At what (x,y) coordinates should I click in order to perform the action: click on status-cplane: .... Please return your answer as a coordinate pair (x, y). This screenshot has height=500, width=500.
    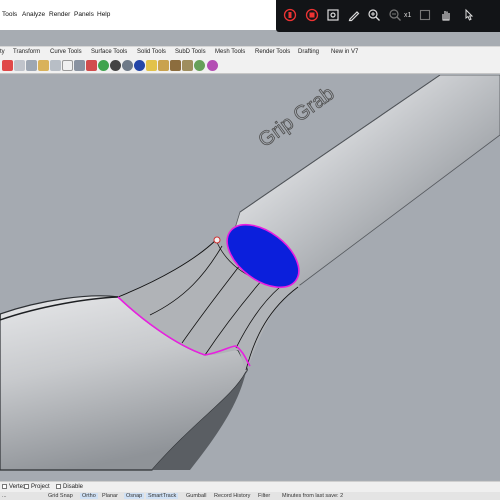
    Looking at the image, I should click on (4, 496).